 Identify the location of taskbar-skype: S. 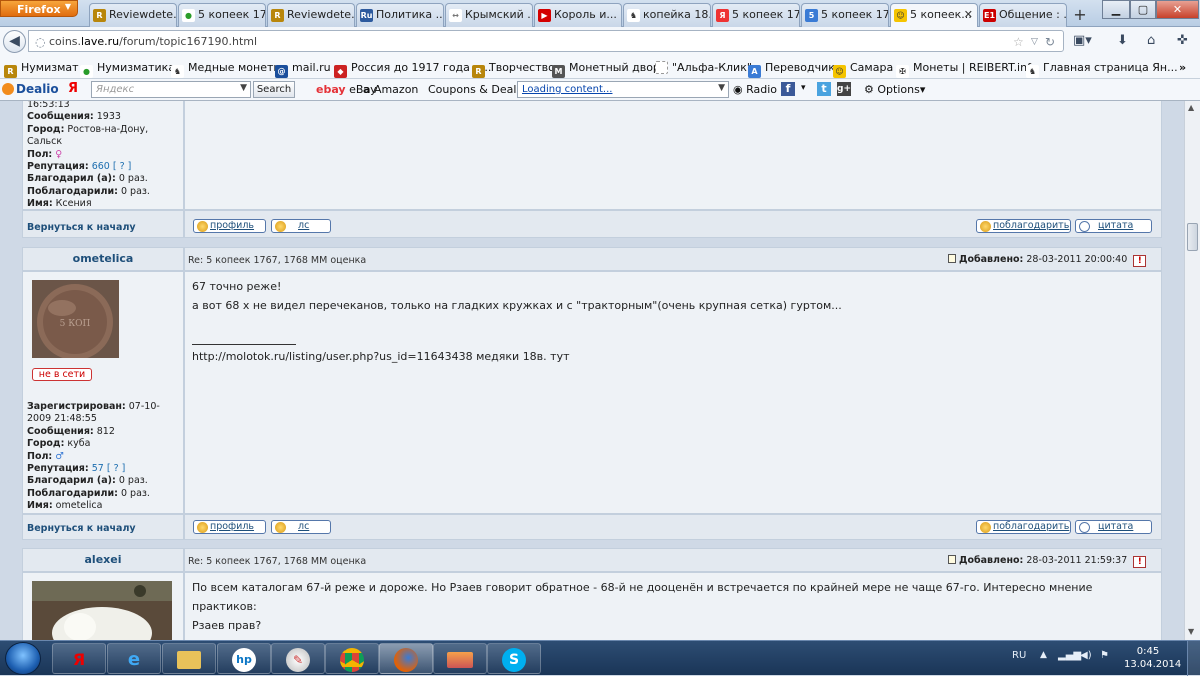
(514, 658).